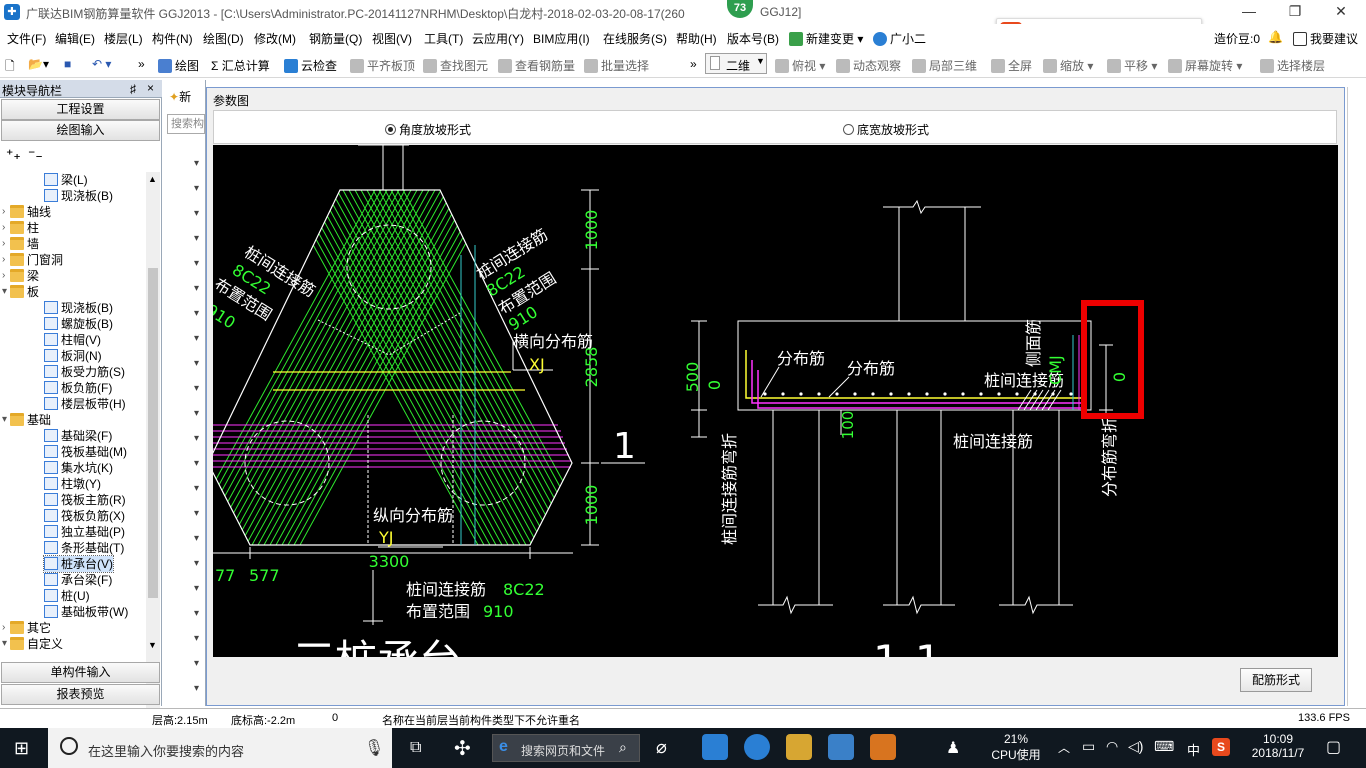  Describe the element at coordinates (26, 38) in the screenshot. I see `menu-file: 文件(F)` at that location.